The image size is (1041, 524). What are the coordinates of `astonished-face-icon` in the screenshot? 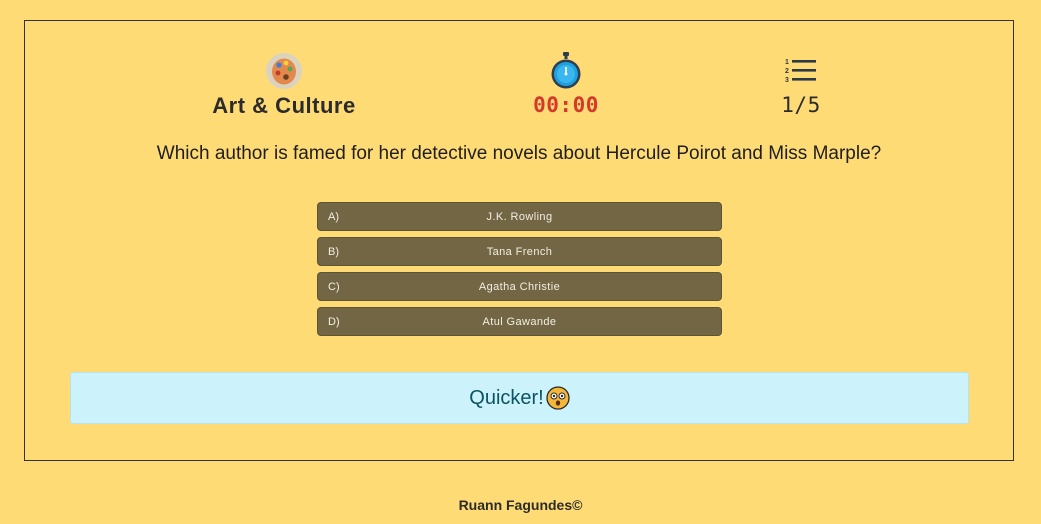 It's located at (558, 398).